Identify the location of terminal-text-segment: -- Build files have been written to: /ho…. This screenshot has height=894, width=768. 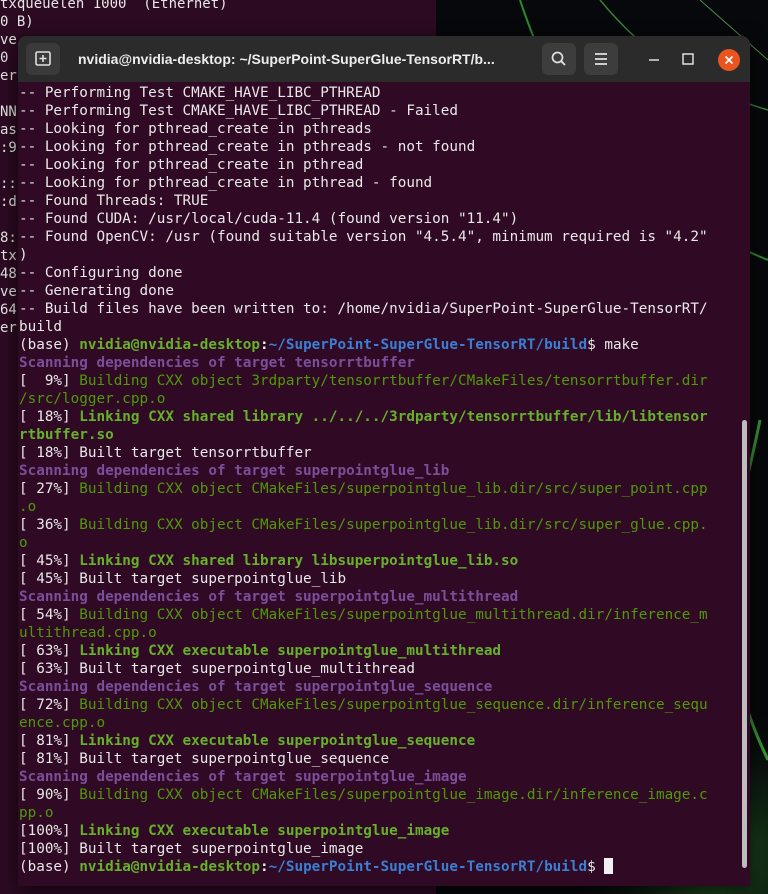
(363, 309).